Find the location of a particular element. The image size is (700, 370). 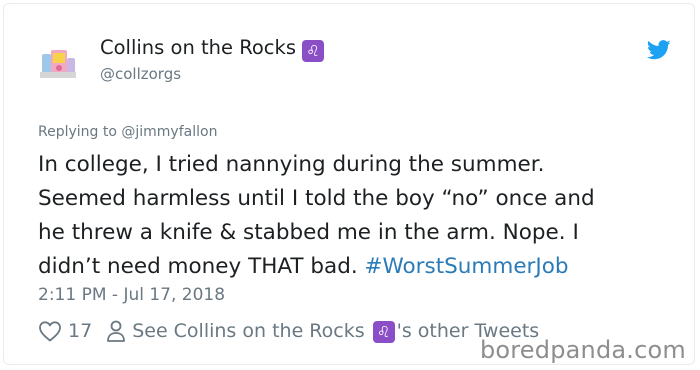

see-other-prefix: See Collins on the Rocks is located at coordinates (248, 330).